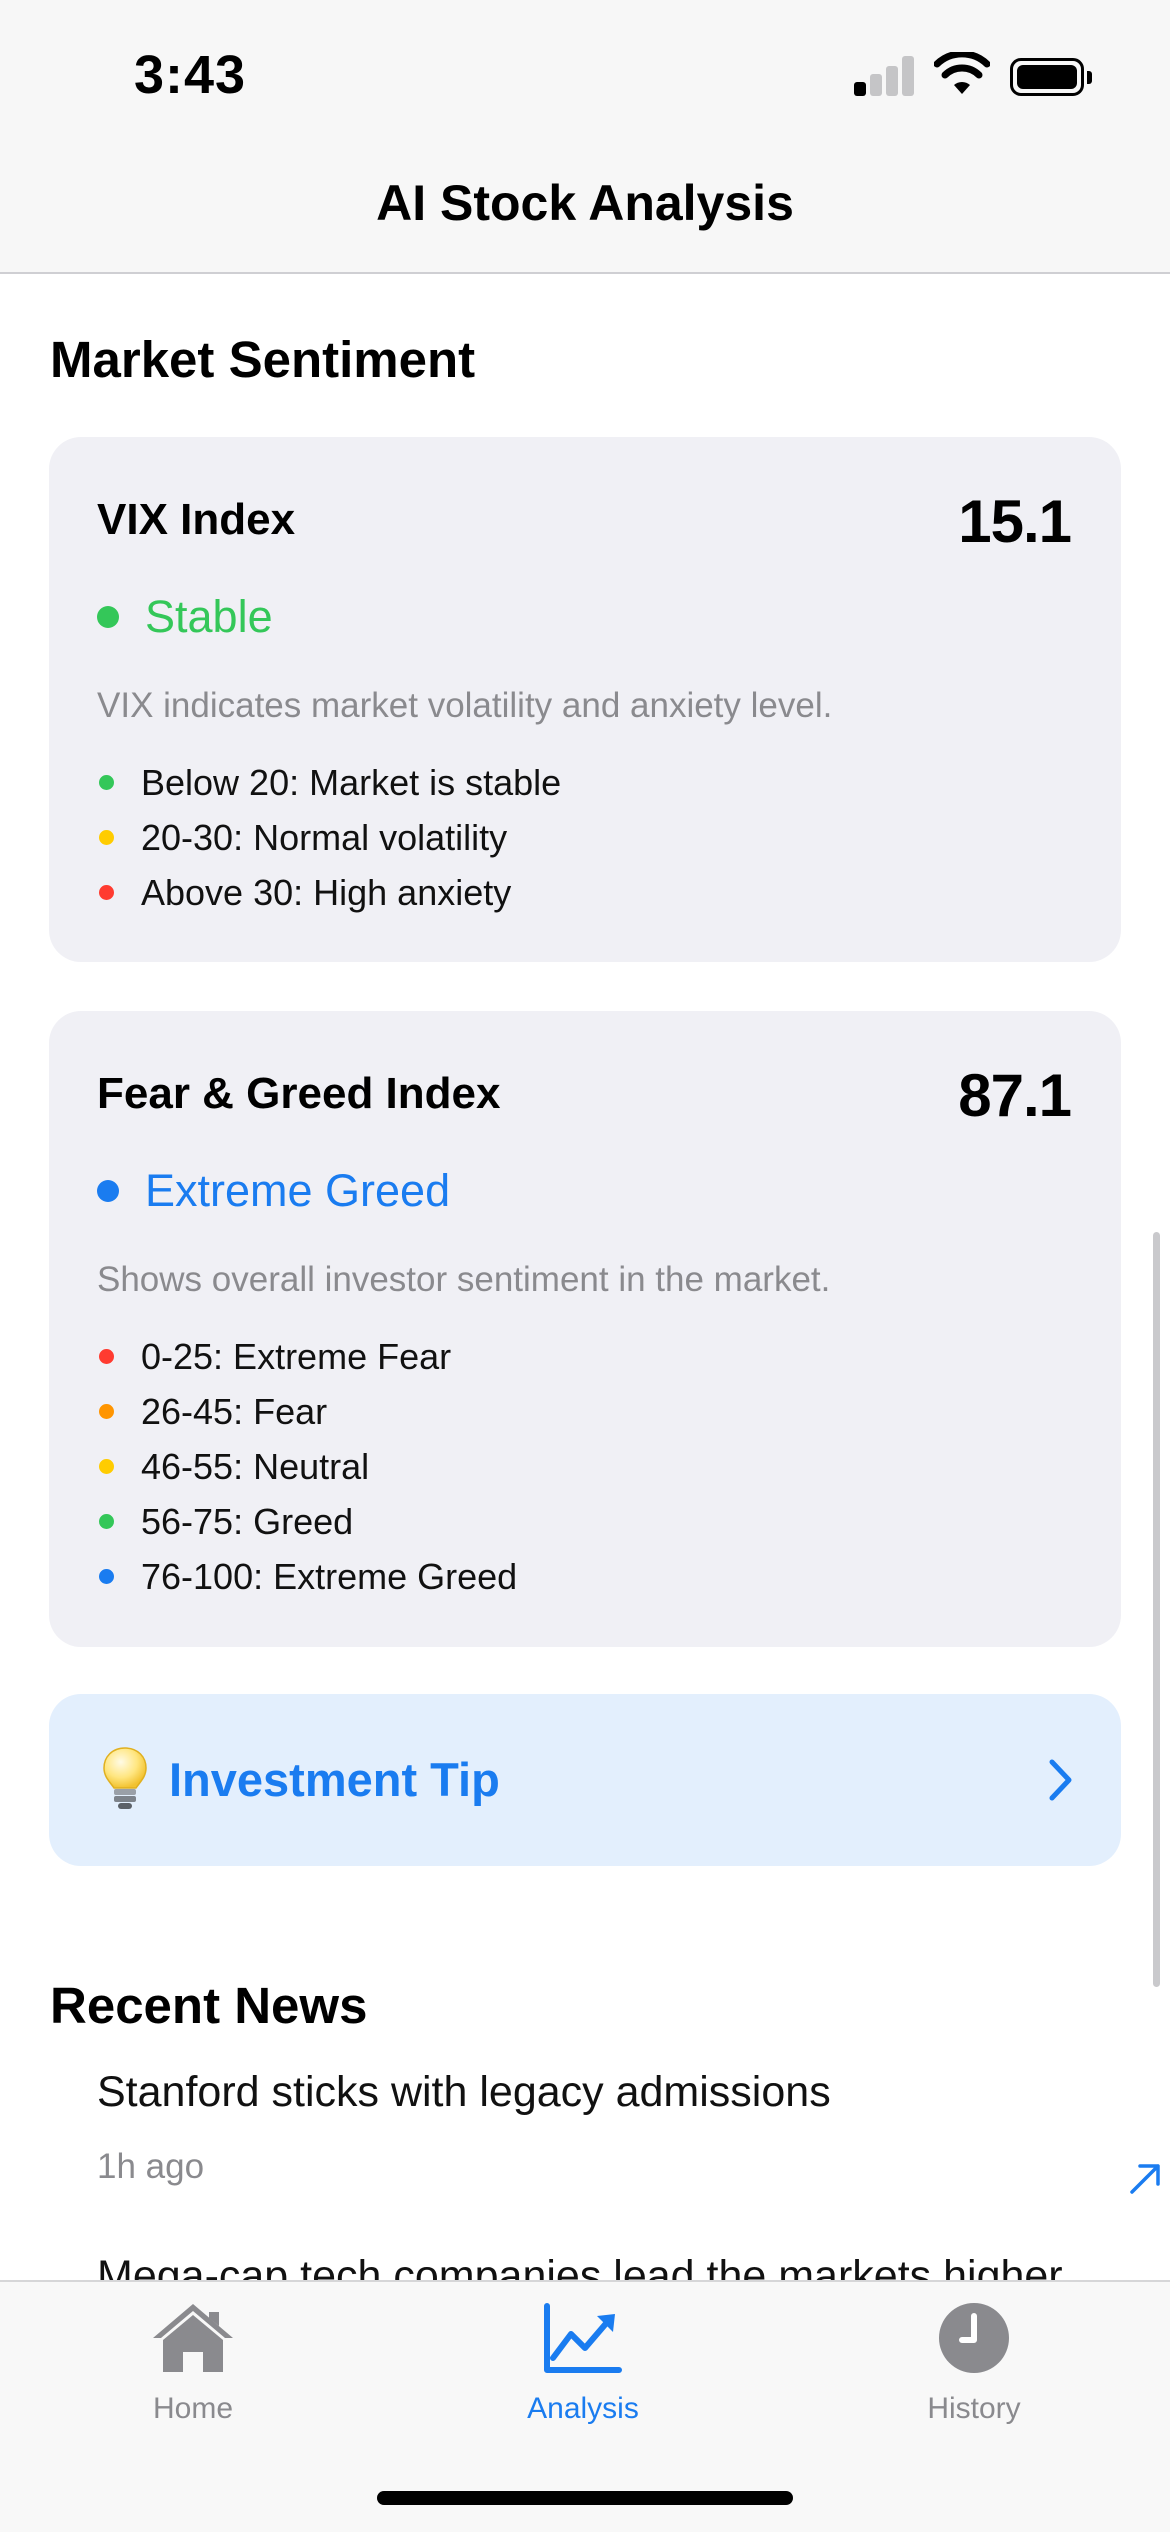 The width and height of the screenshot is (1170, 2532). What do you see at coordinates (234, 1411) in the screenshot?
I see `legend-label: 26-45: Fear` at bounding box center [234, 1411].